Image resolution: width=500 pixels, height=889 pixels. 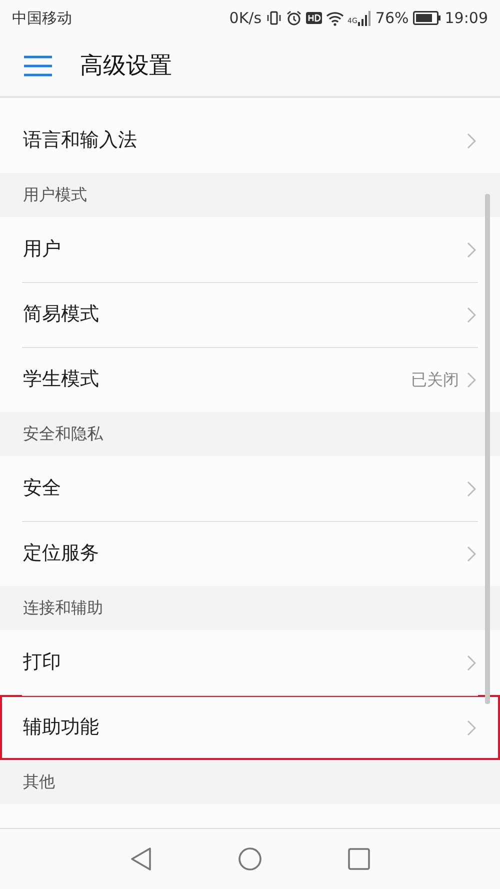 I want to click on item-label: 用户, so click(x=42, y=249).